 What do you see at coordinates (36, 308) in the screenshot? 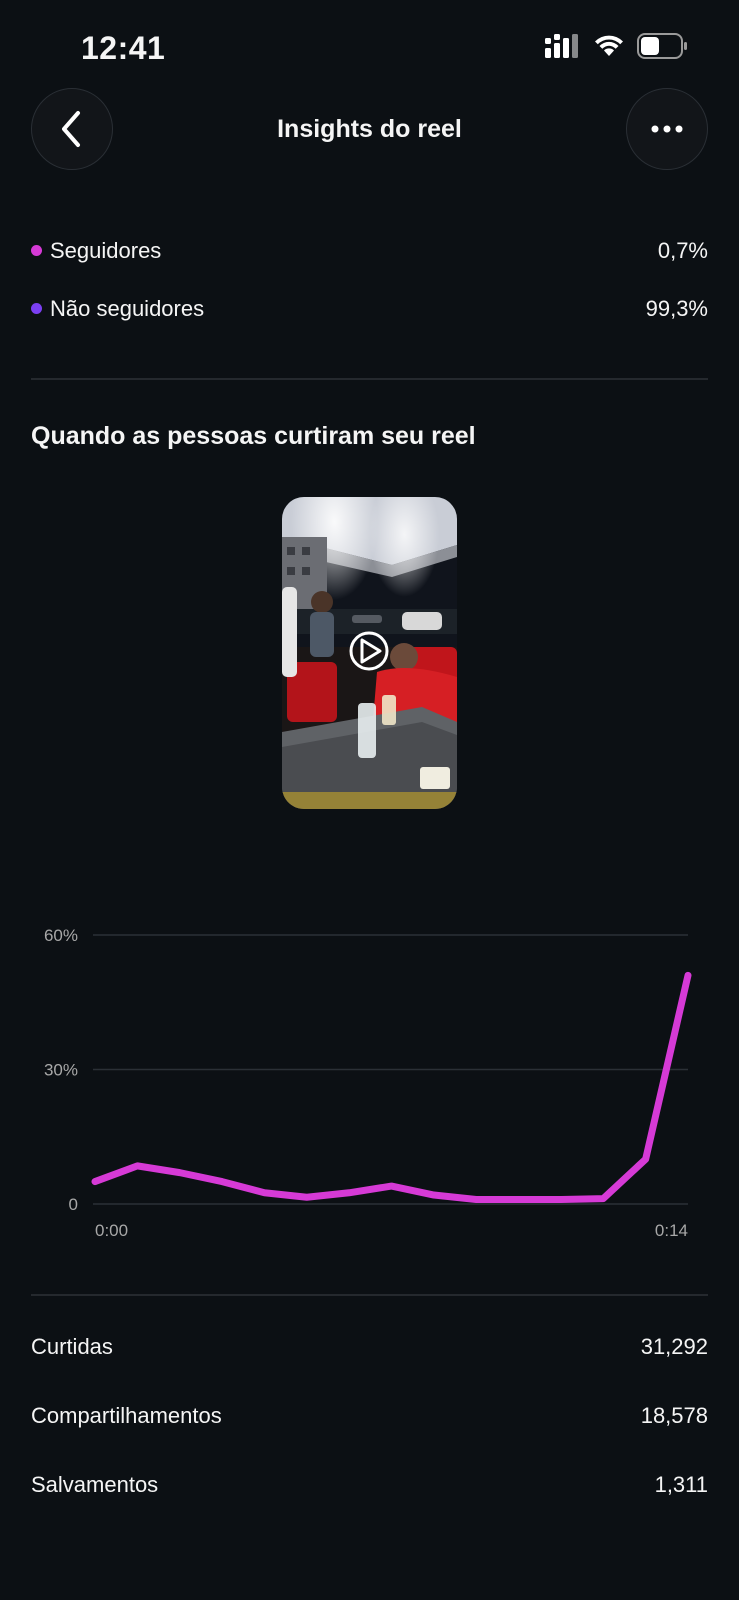
I see `non-followers-color-dot` at bounding box center [36, 308].